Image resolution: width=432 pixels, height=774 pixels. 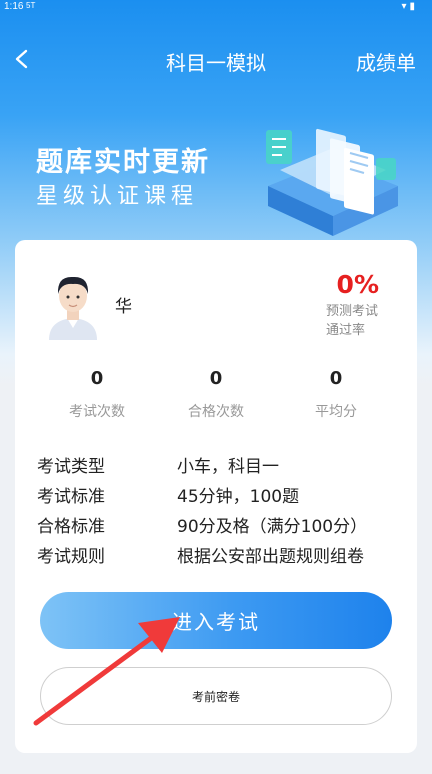 What do you see at coordinates (73, 308) in the screenshot?
I see `avatar` at bounding box center [73, 308].